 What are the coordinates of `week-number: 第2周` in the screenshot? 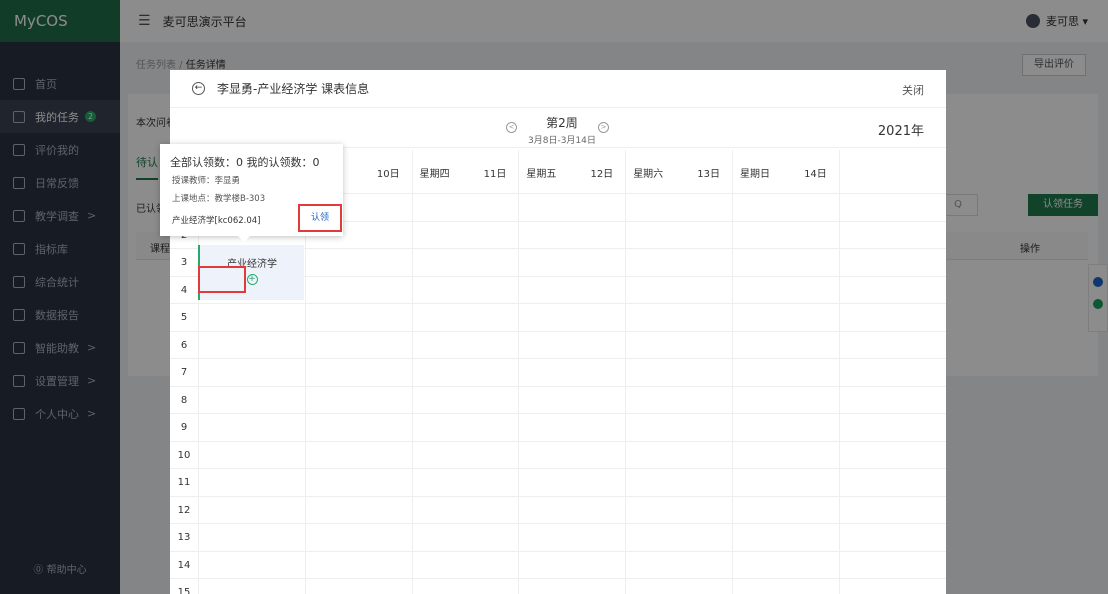 It's located at (562, 123).